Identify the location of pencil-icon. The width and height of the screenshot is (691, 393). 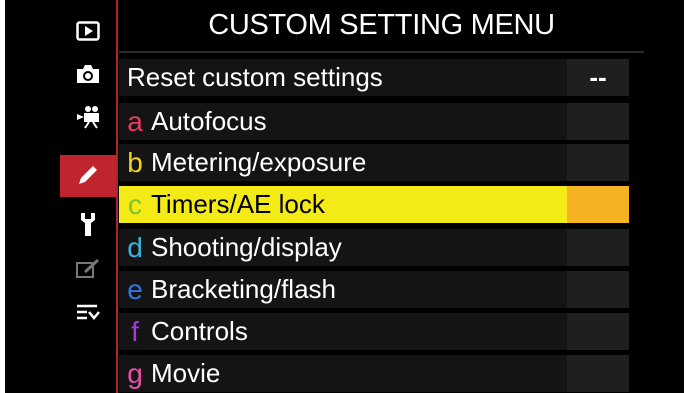
(88, 176).